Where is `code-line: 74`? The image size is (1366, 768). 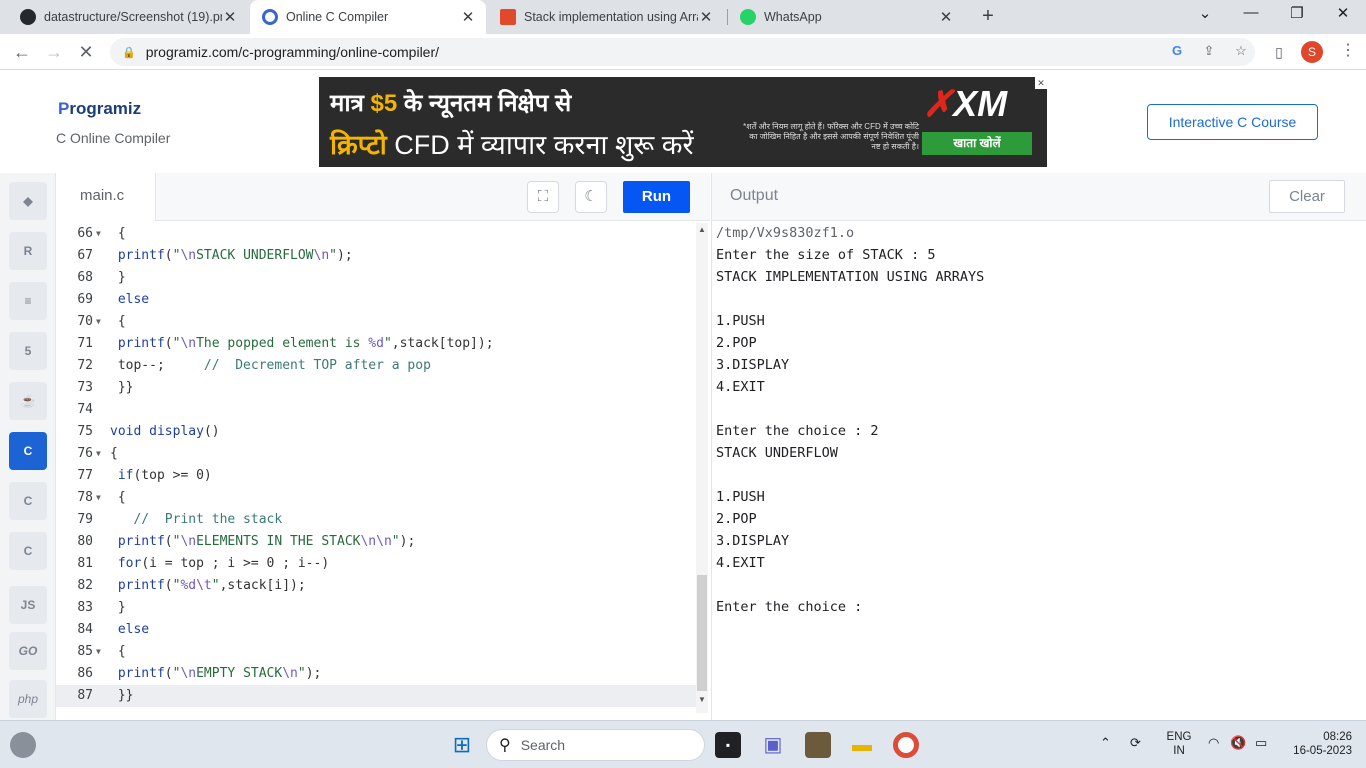 code-line: 74 is located at coordinates (376, 410).